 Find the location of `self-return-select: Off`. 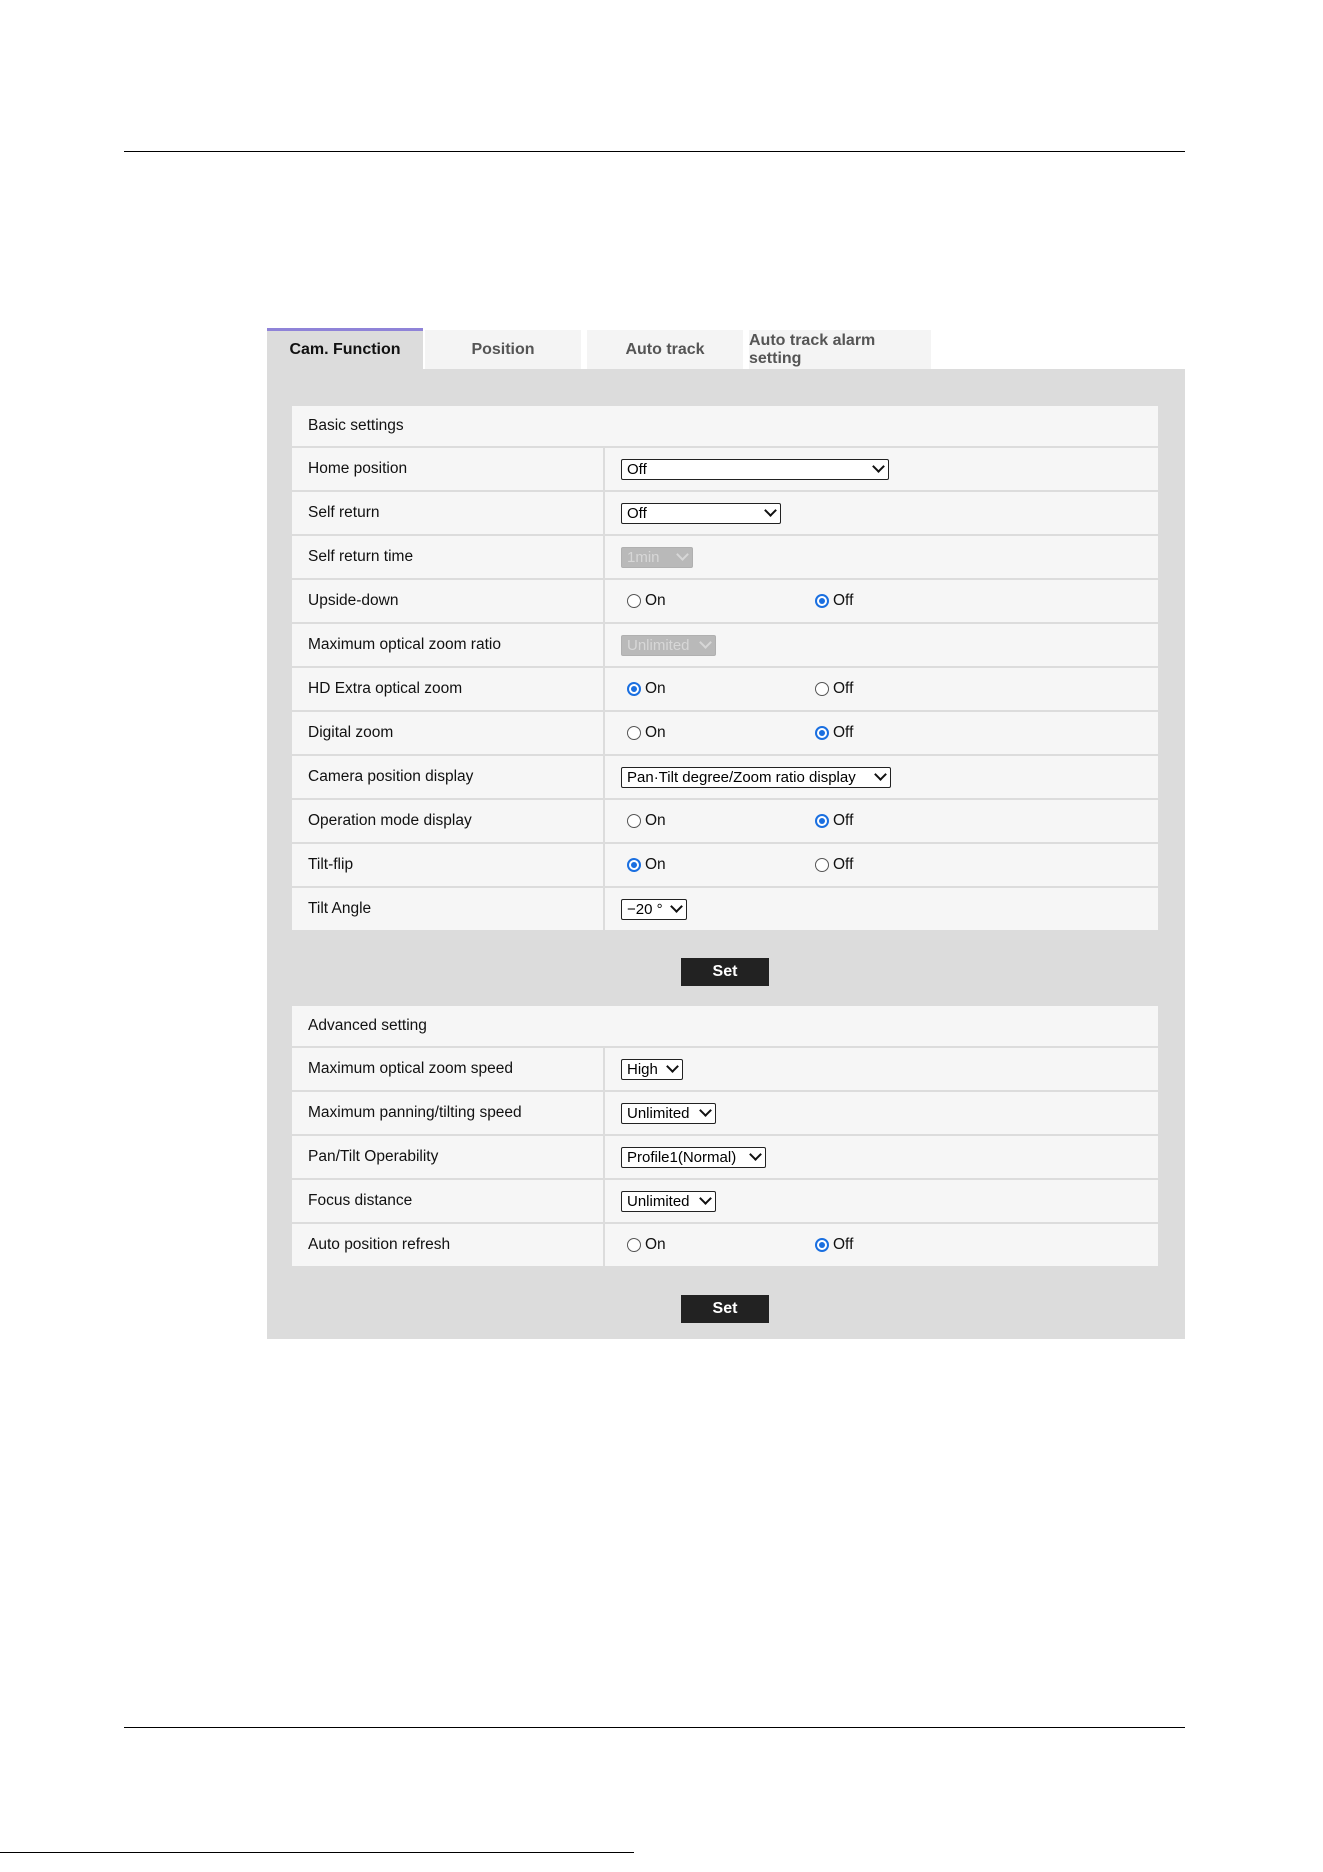

self-return-select: Off is located at coordinates (701, 513).